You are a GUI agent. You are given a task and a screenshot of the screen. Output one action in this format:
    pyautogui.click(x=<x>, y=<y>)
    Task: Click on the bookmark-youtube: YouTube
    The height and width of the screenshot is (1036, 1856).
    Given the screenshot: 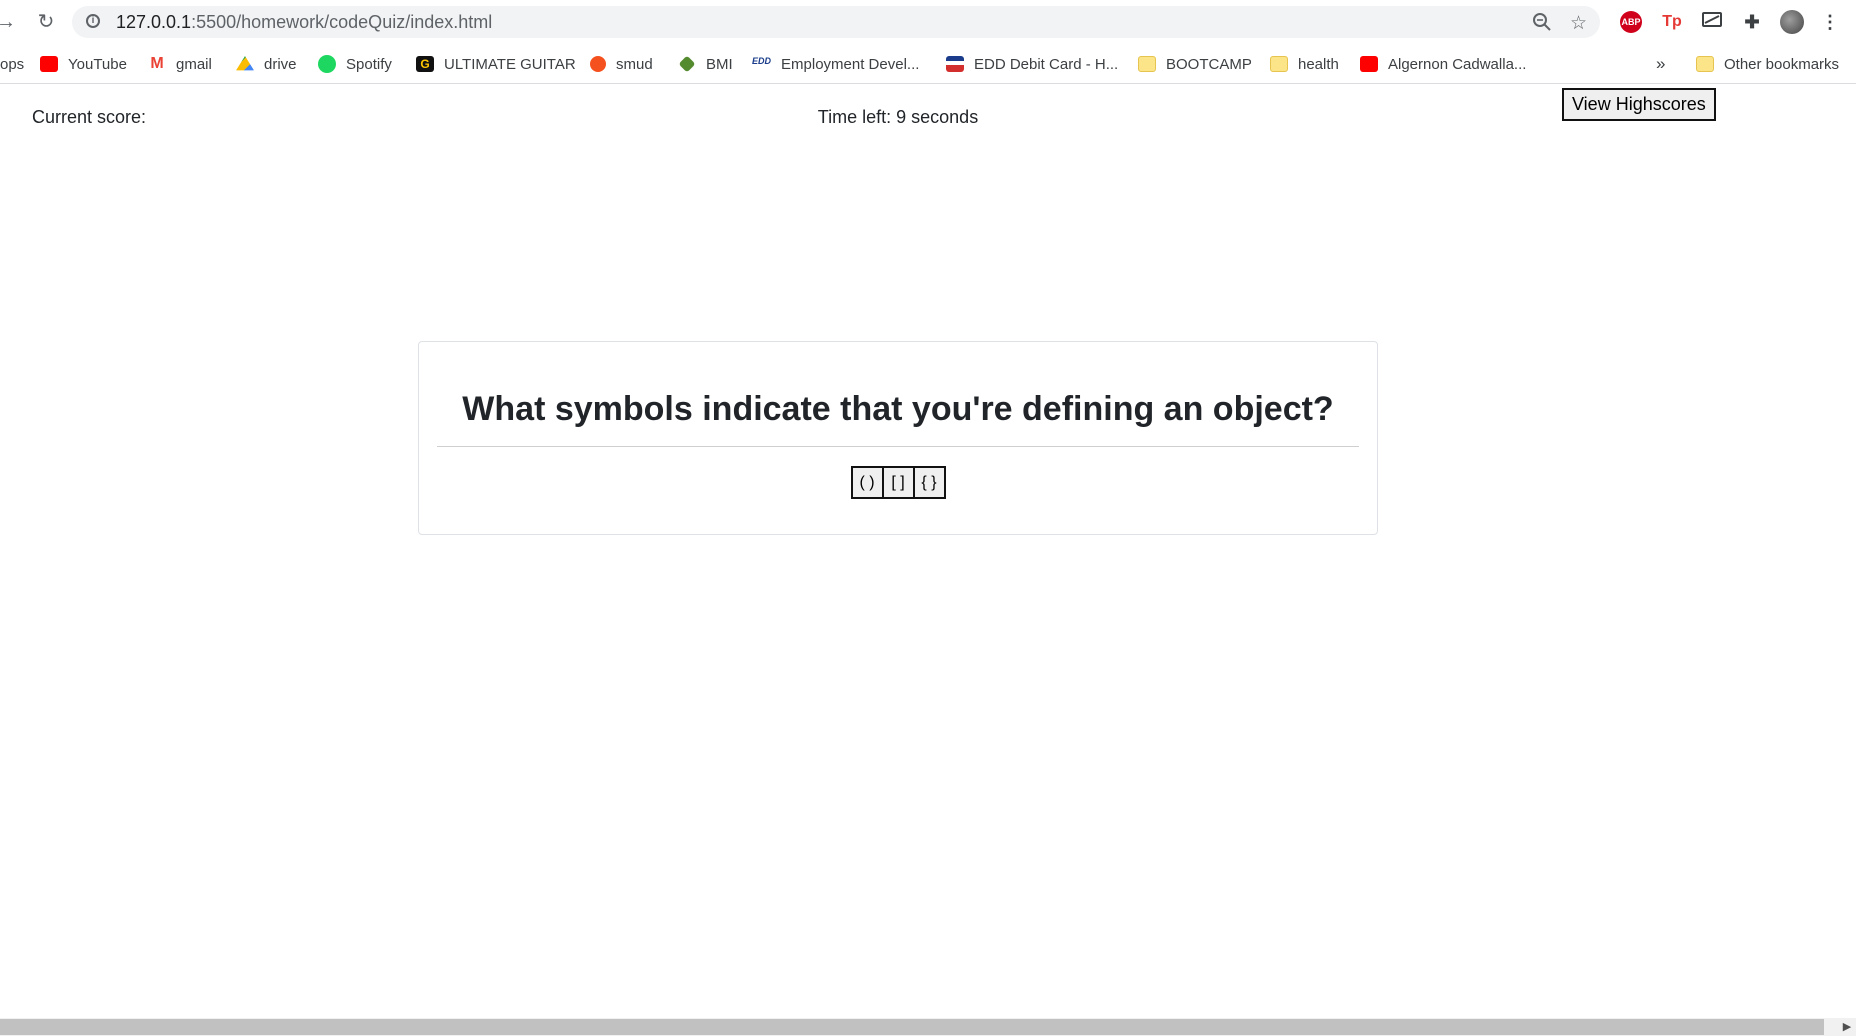 What is the action you would take?
    pyautogui.click(x=83, y=64)
    